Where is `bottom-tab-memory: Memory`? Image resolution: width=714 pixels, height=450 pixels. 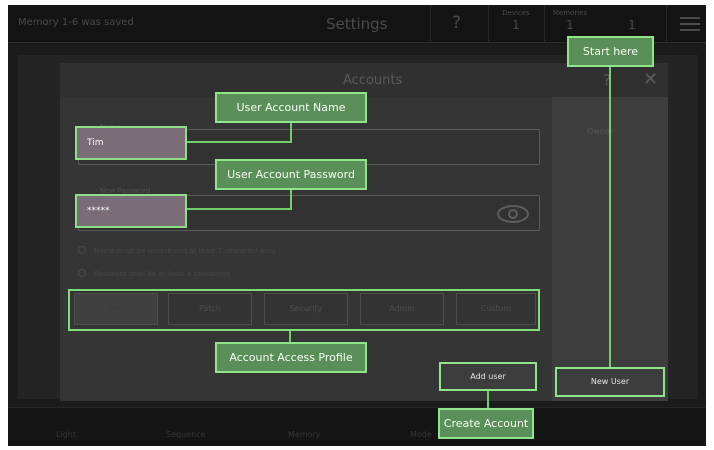
bottom-tab-memory: Memory is located at coordinates (304, 434).